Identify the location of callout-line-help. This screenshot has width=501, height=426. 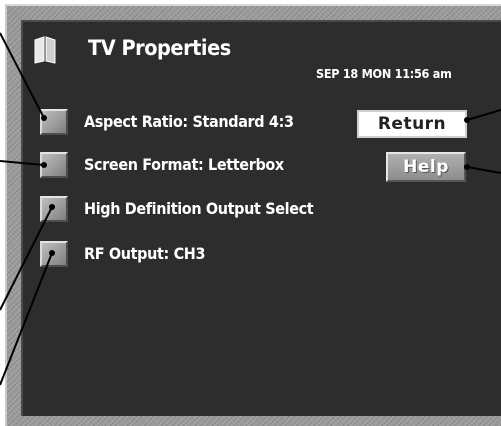
(483, 170).